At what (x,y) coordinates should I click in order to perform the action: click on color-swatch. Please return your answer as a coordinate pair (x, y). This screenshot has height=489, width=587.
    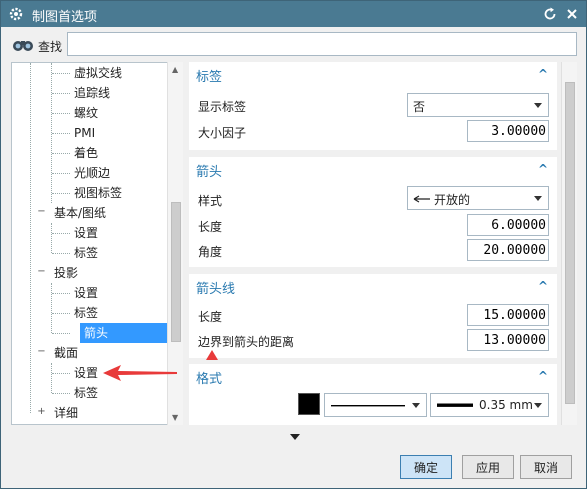
    Looking at the image, I should click on (309, 404).